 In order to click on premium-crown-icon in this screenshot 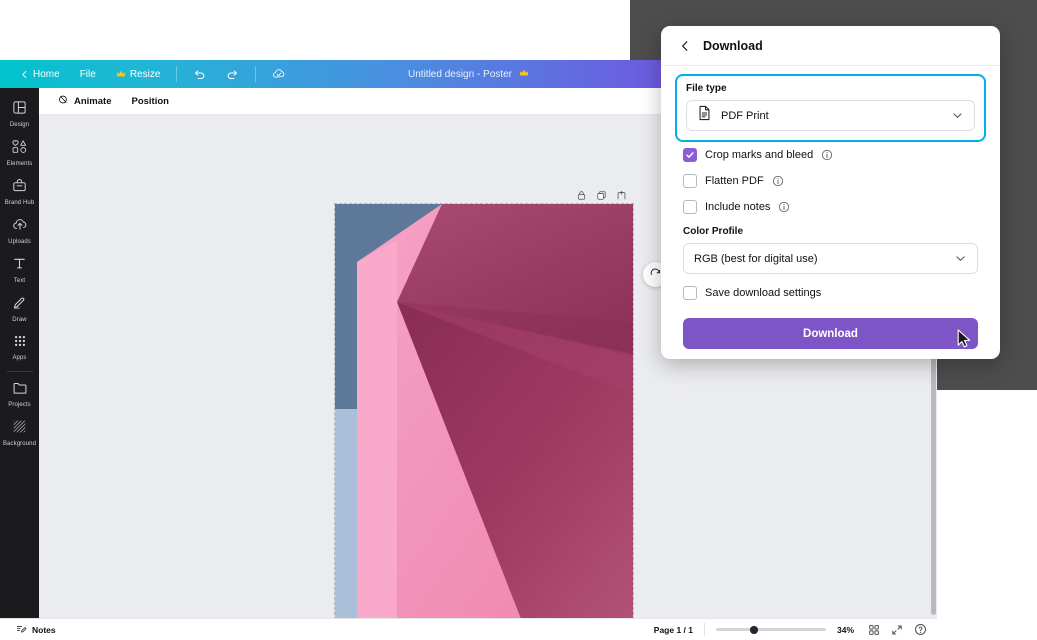, I will do `click(524, 74)`.